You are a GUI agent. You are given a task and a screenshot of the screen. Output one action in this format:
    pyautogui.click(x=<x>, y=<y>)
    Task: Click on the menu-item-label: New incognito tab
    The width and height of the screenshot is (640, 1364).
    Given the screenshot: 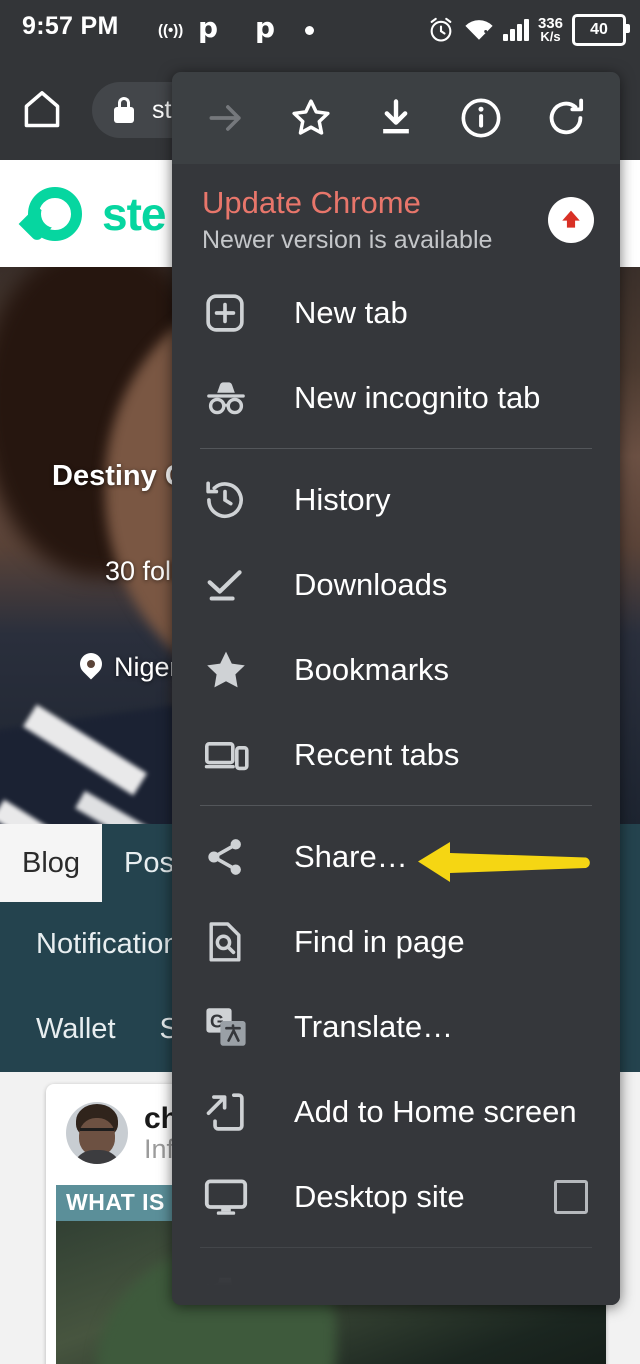 What is the action you would take?
    pyautogui.click(x=417, y=397)
    